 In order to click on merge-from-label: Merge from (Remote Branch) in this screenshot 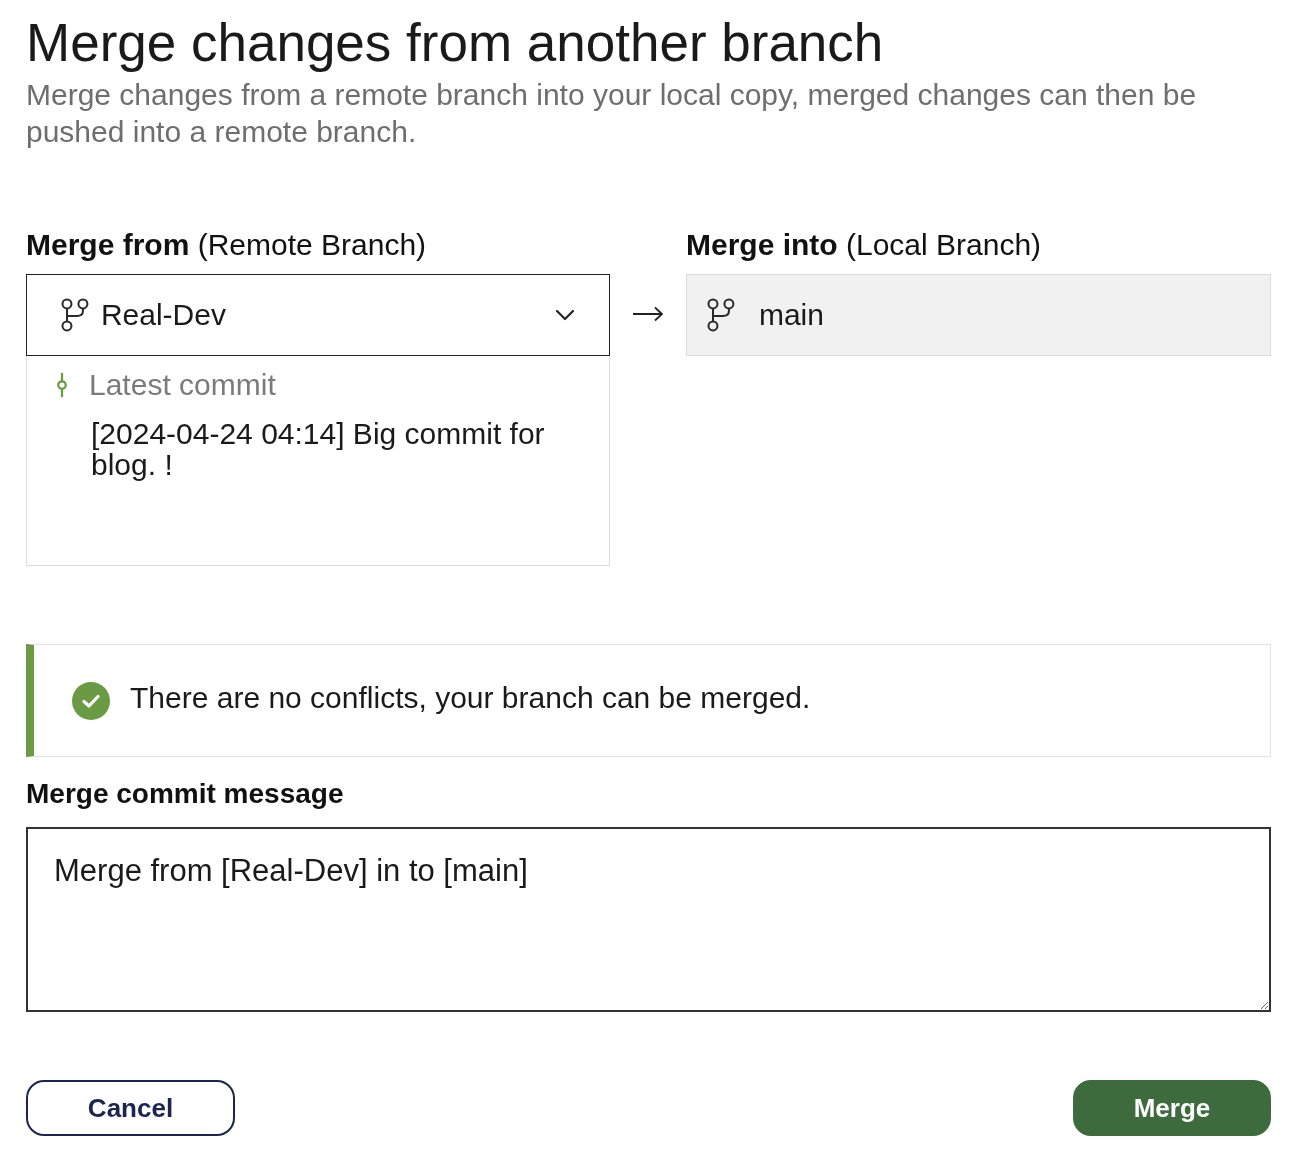, I will do `click(227, 245)`.